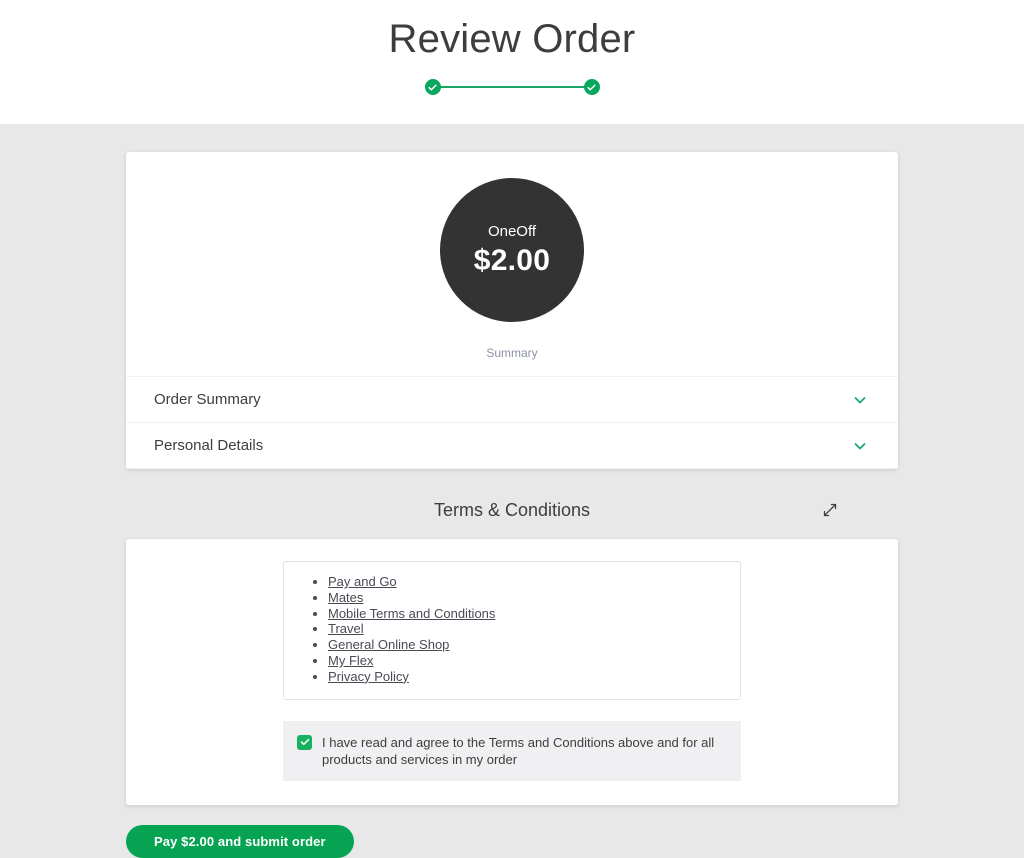  What do you see at coordinates (534, 598) in the screenshot?
I see `list-item: Mates` at bounding box center [534, 598].